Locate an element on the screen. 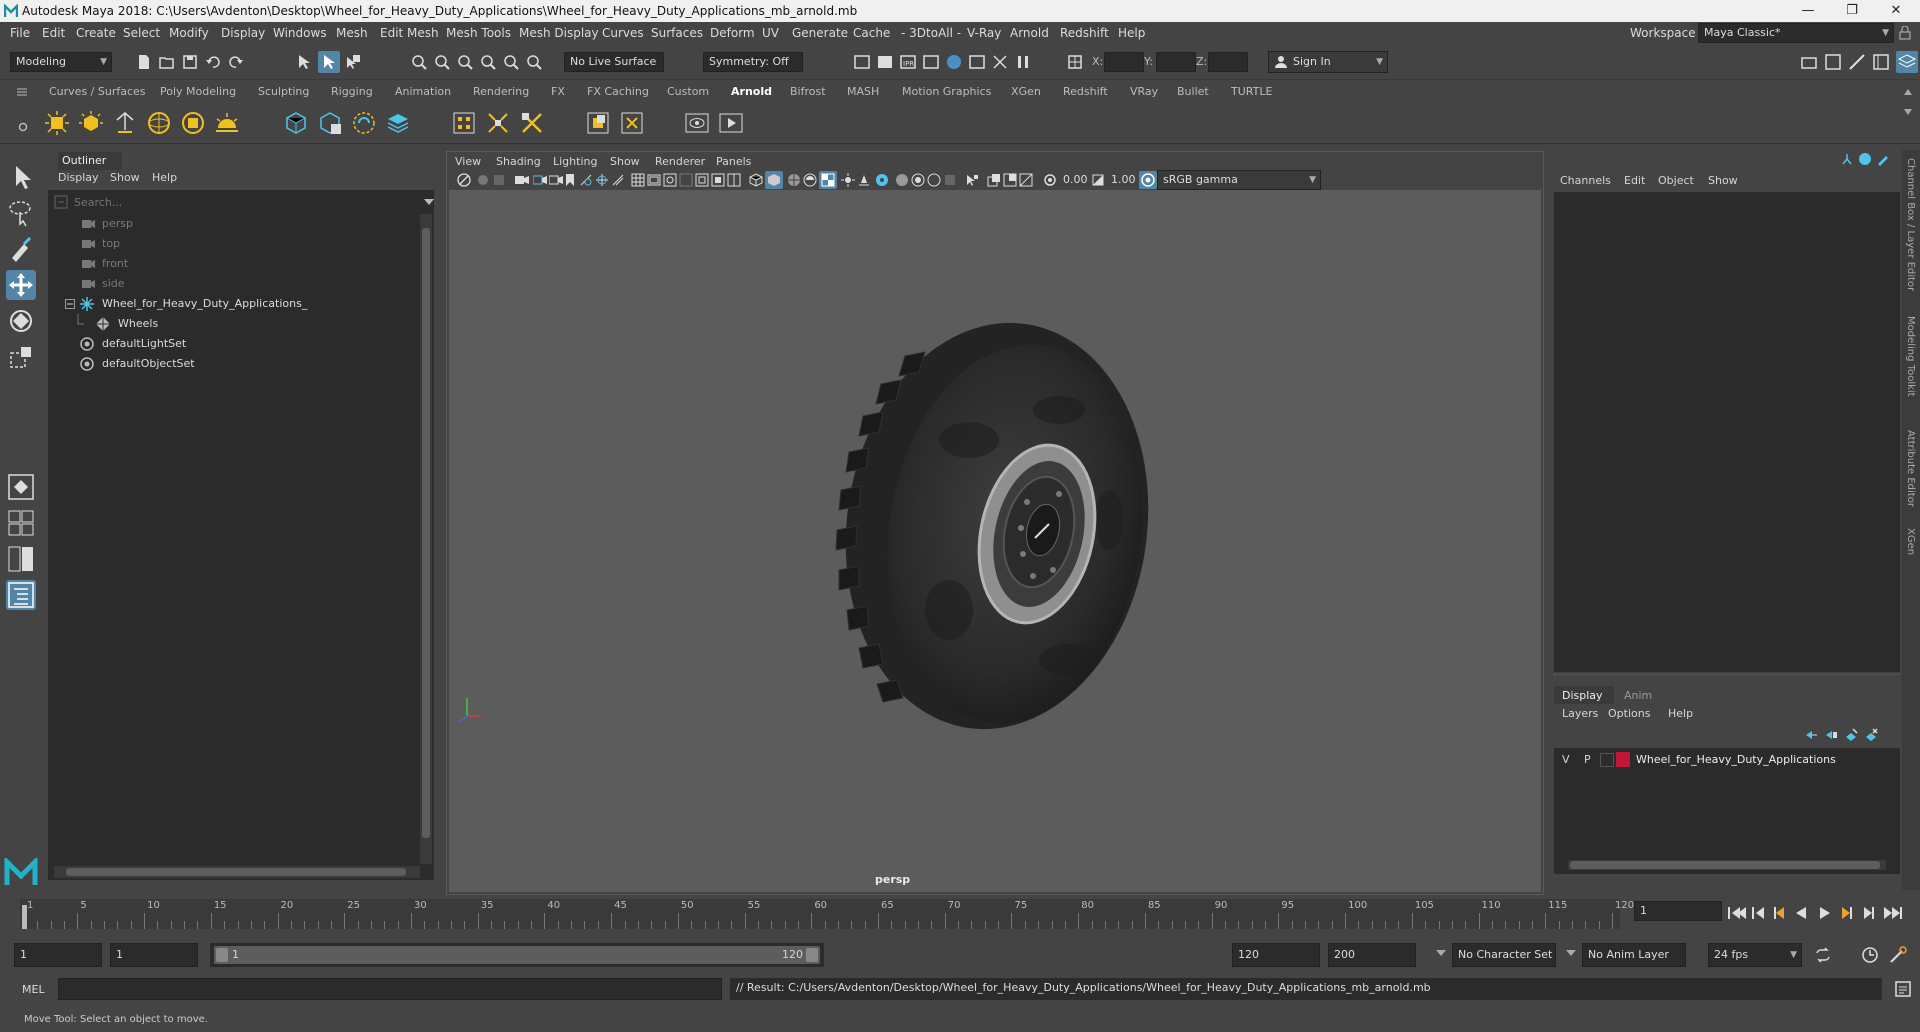 The width and height of the screenshot is (1920, 1032). hierarchy-icon is located at coordinates (1847, 159).